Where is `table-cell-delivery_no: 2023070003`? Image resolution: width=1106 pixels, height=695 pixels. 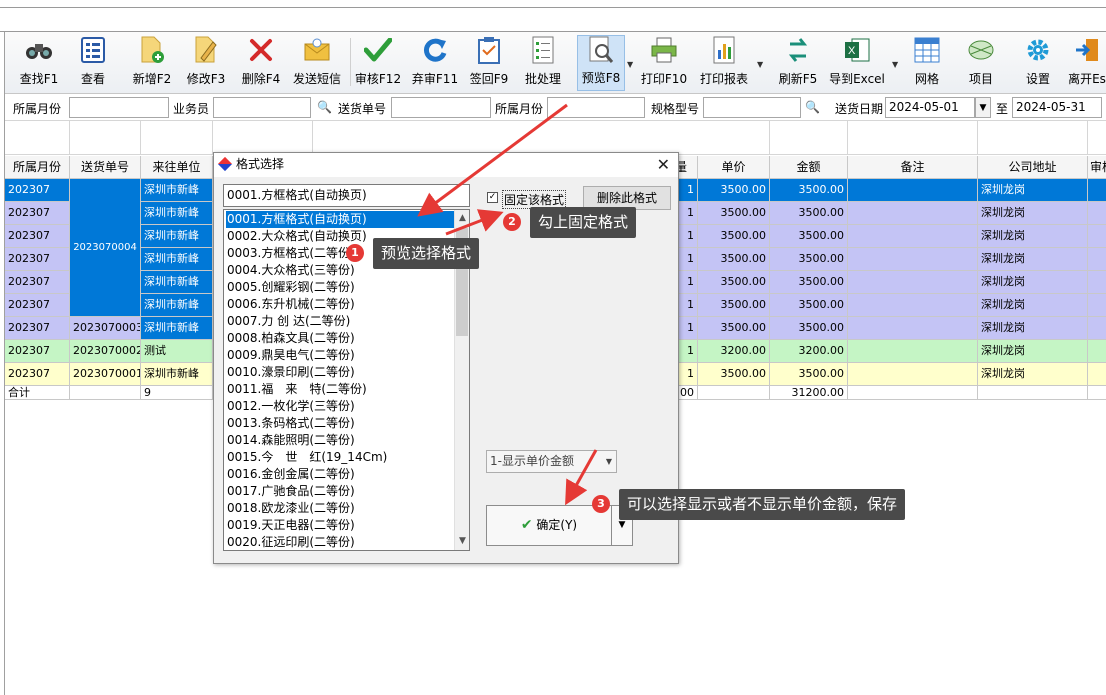
table-cell-delivery_no: 2023070003 is located at coordinates (105, 328).